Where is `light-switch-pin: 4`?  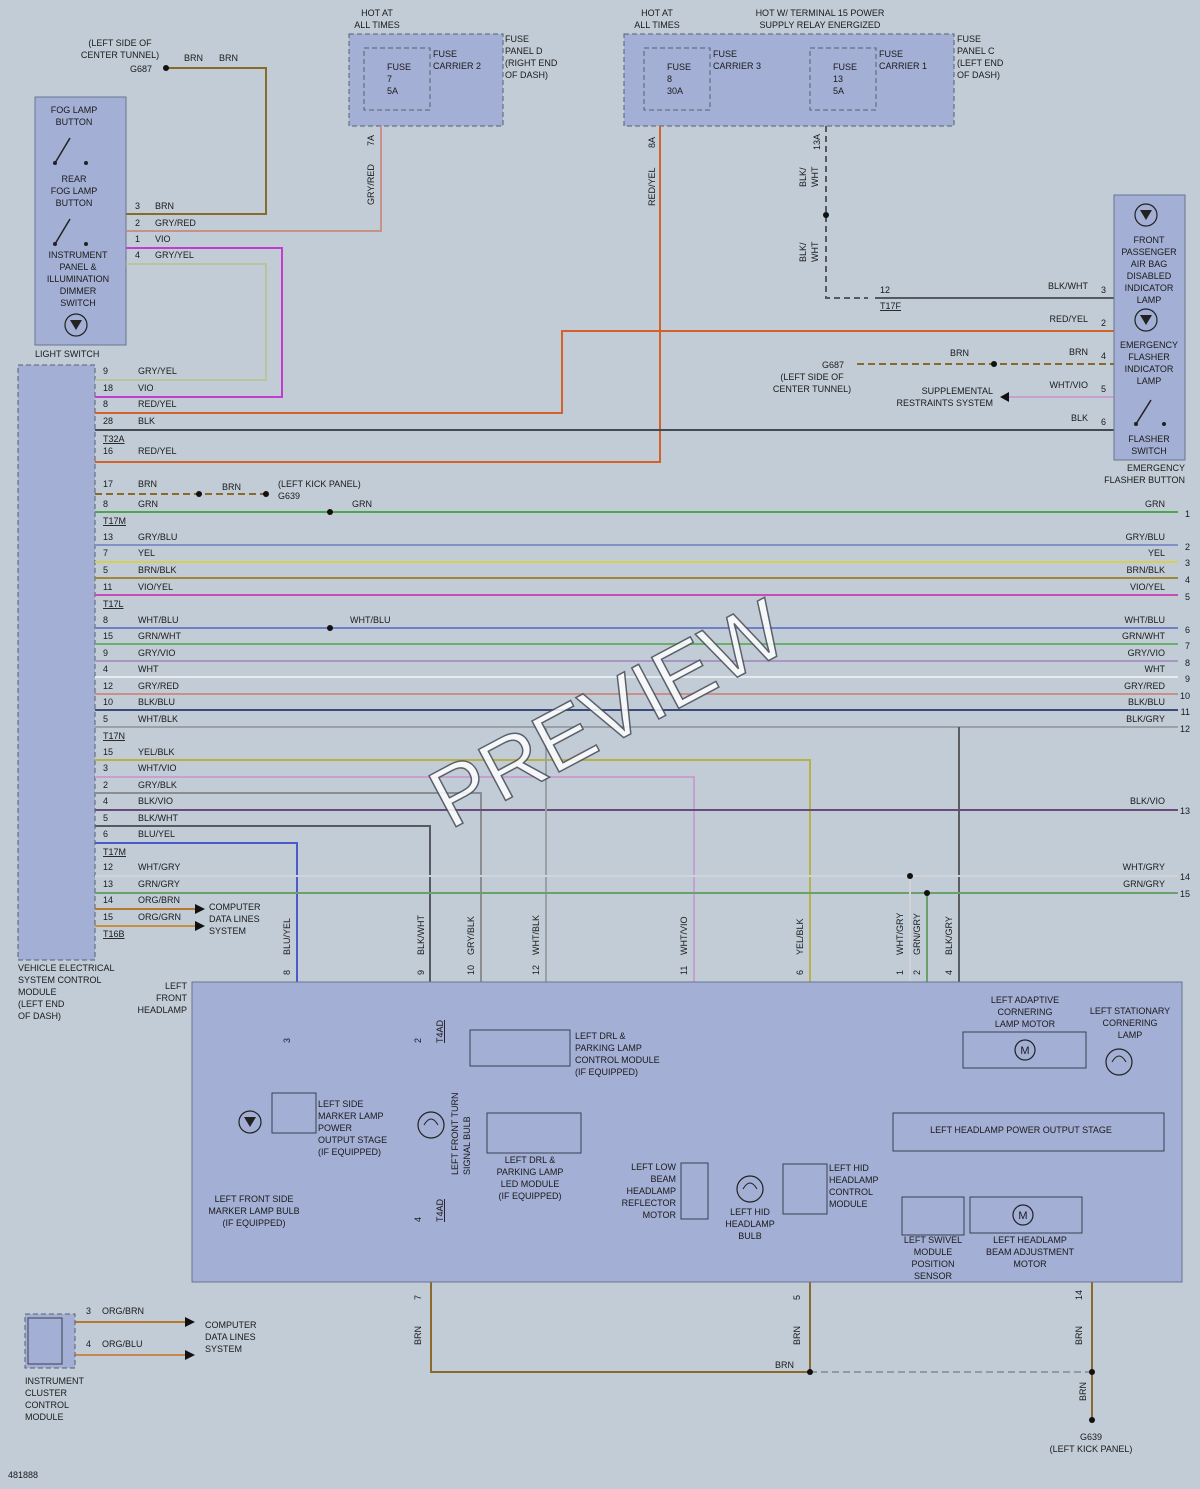 light-switch-pin: 4 is located at coordinates (137, 255).